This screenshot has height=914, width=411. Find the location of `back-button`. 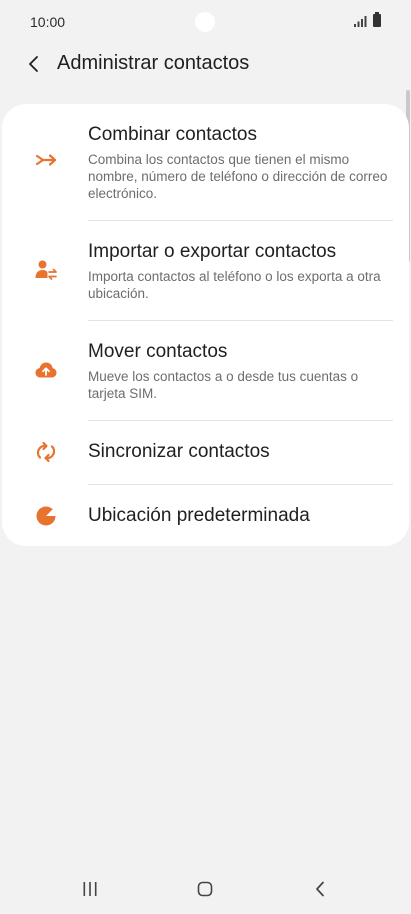

back-button is located at coordinates (34, 64).